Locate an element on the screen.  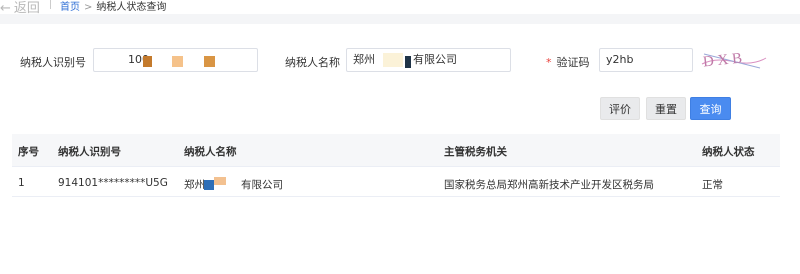
column-header-tax-authority: 主管税务机关 is located at coordinates (475, 152).